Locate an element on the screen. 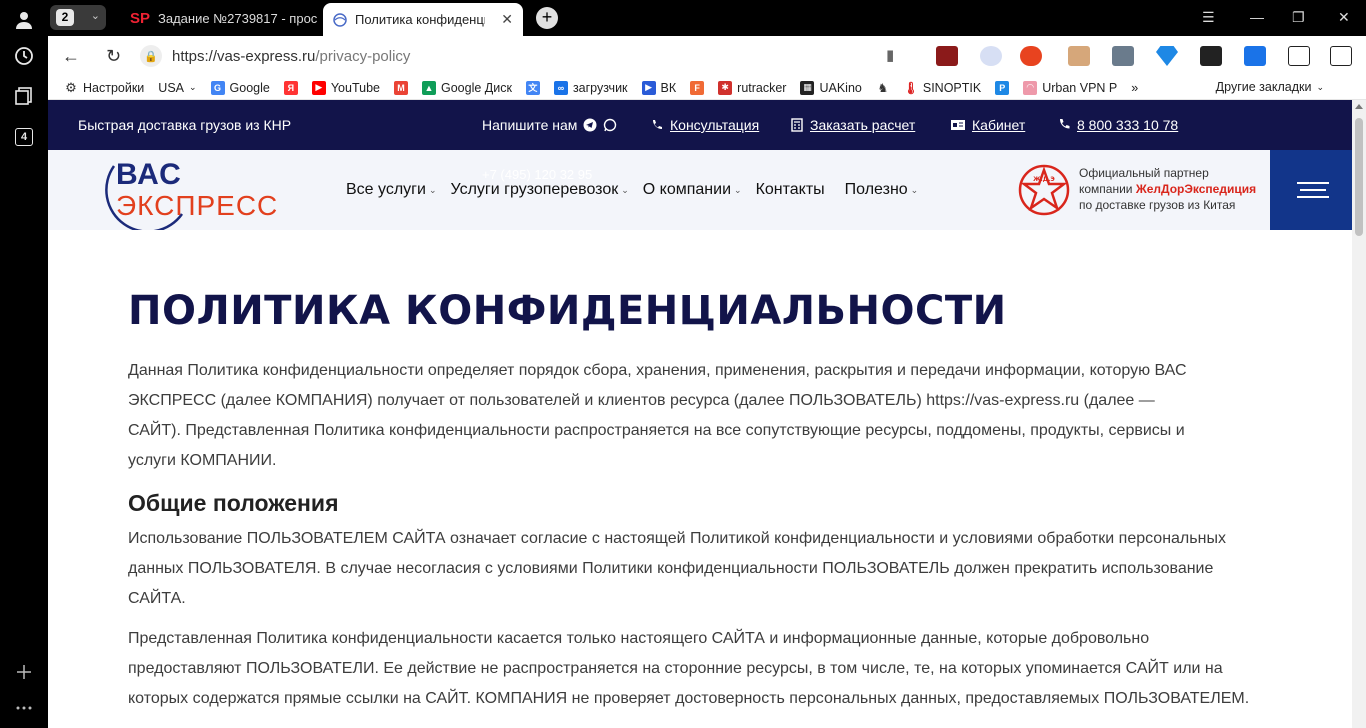 This screenshot has height=728, width=1366. cabinet-link: Кабинет is located at coordinates (987, 125).